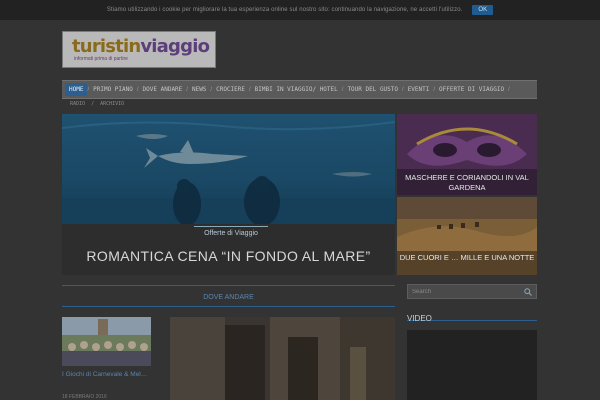 The image size is (600, 400). Describe the element at coordinates (230, 89) in the screenshot. I see `nav-item-crociere: Crociere` at that location.